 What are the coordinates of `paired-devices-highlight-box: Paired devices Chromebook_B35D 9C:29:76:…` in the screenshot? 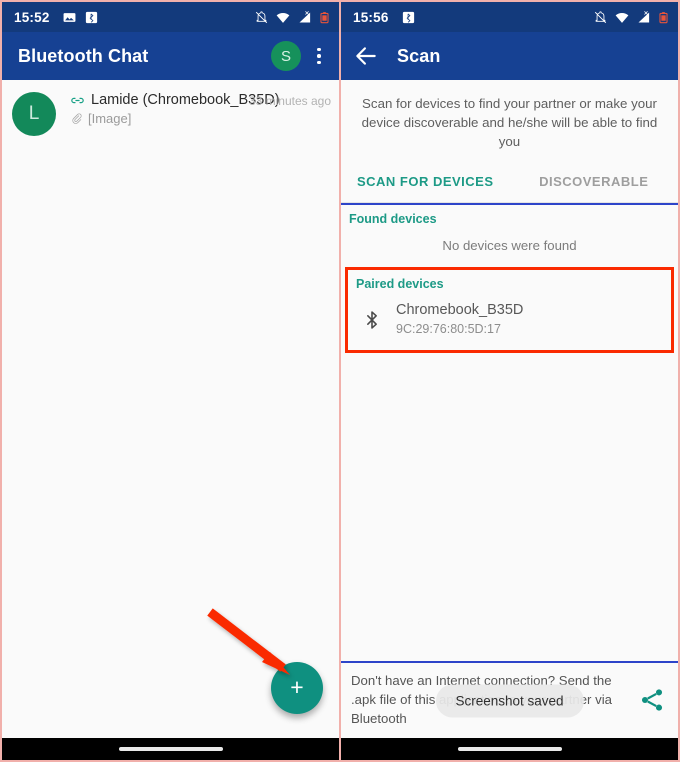 It's located at (509, 310).